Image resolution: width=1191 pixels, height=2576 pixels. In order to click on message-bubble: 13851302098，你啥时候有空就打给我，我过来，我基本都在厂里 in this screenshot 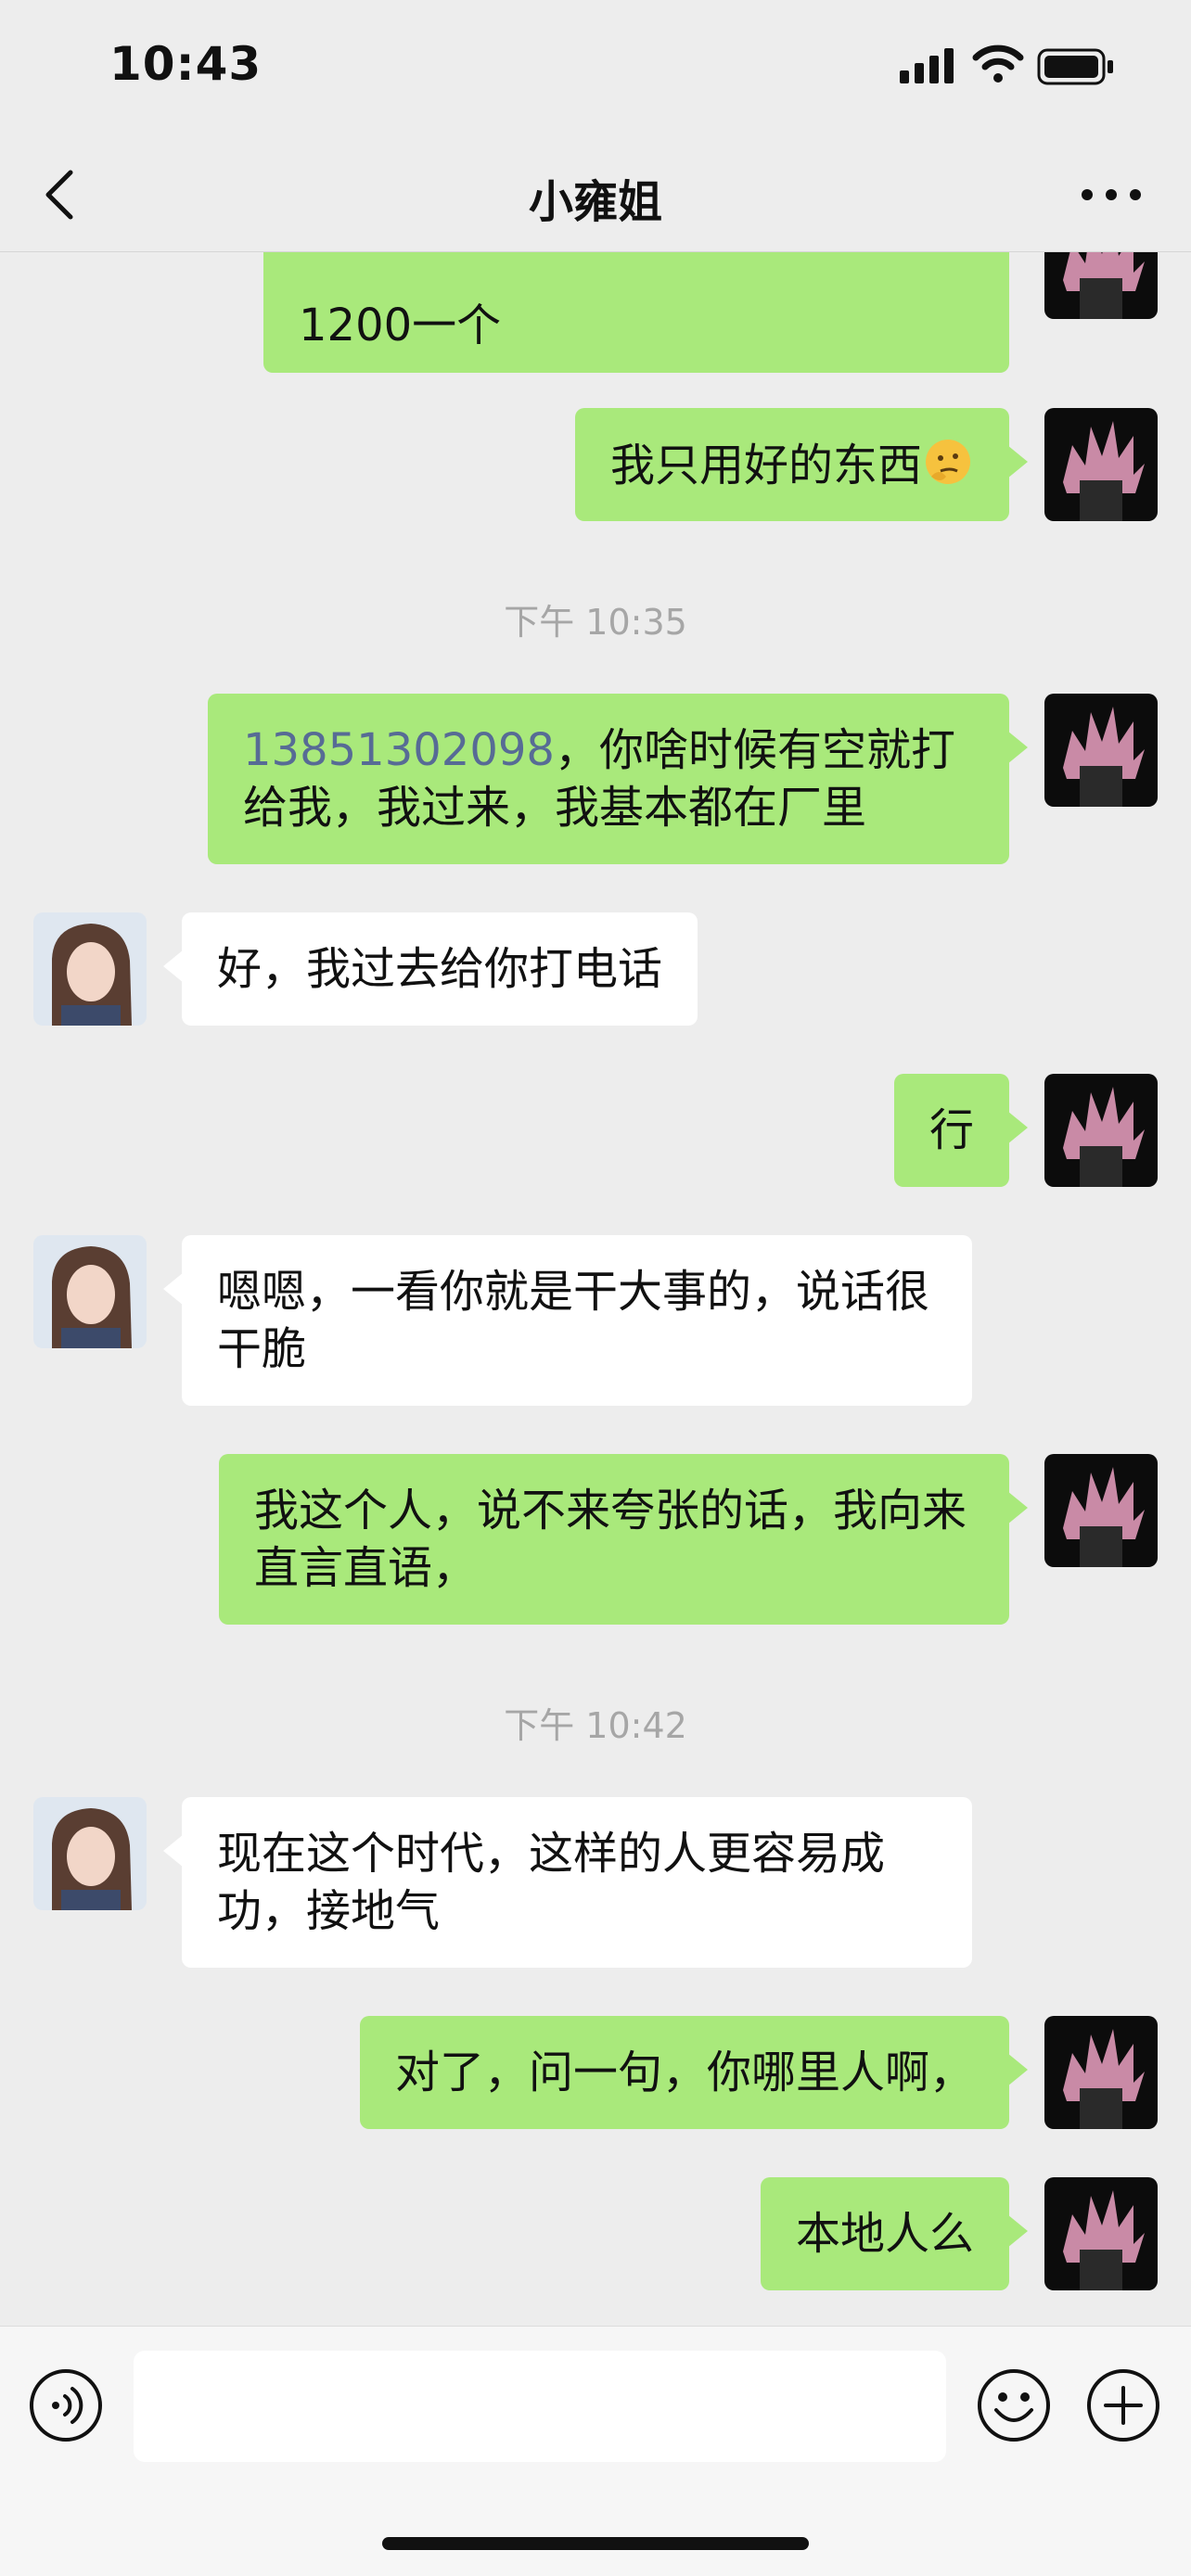, I will do `click(618, 779)`.